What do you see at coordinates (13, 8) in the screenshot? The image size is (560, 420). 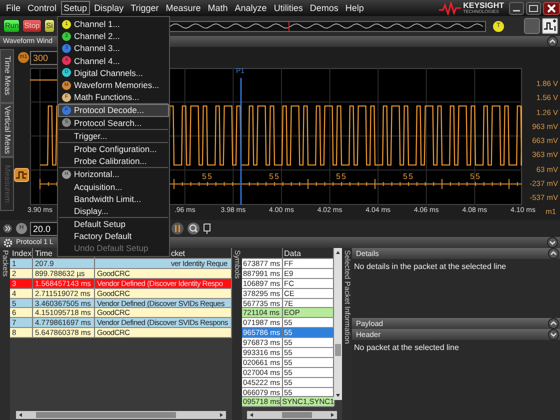 I see `menu-bar-item: File` at bounding box center [13, 8].